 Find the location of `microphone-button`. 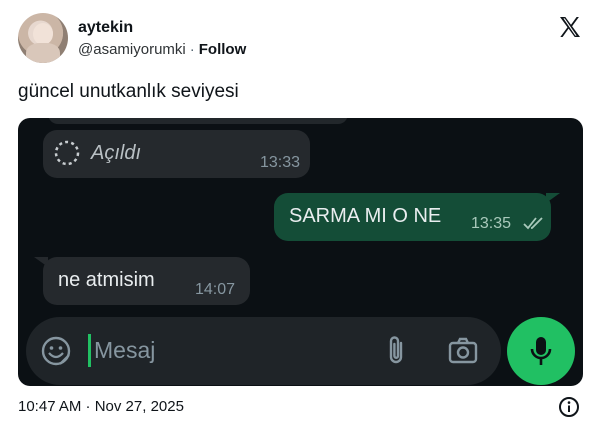

microphone-button is located at coordinates (541, 351).